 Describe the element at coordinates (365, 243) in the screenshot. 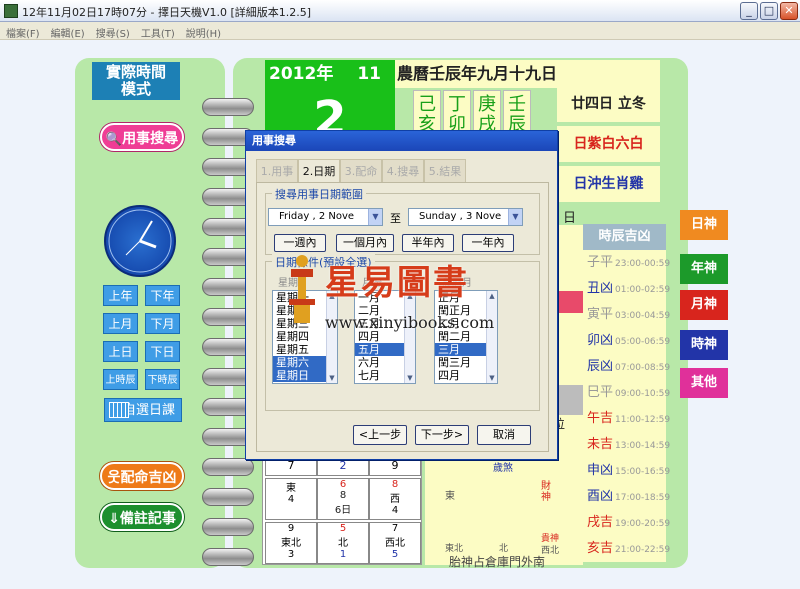

I see `within-month-button: 一個月內` at that location.